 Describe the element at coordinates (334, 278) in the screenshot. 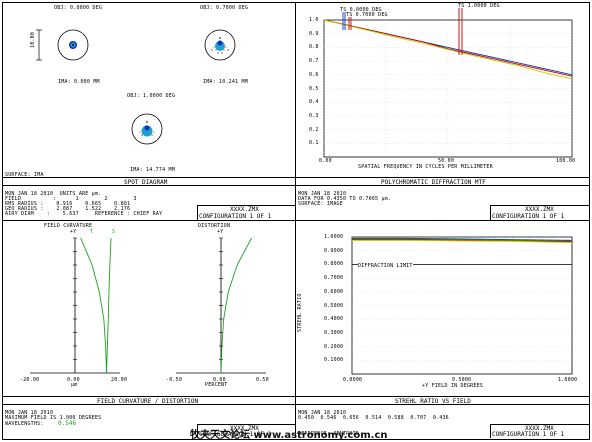

I see `strehl-ytick: 0.7000` at that location.